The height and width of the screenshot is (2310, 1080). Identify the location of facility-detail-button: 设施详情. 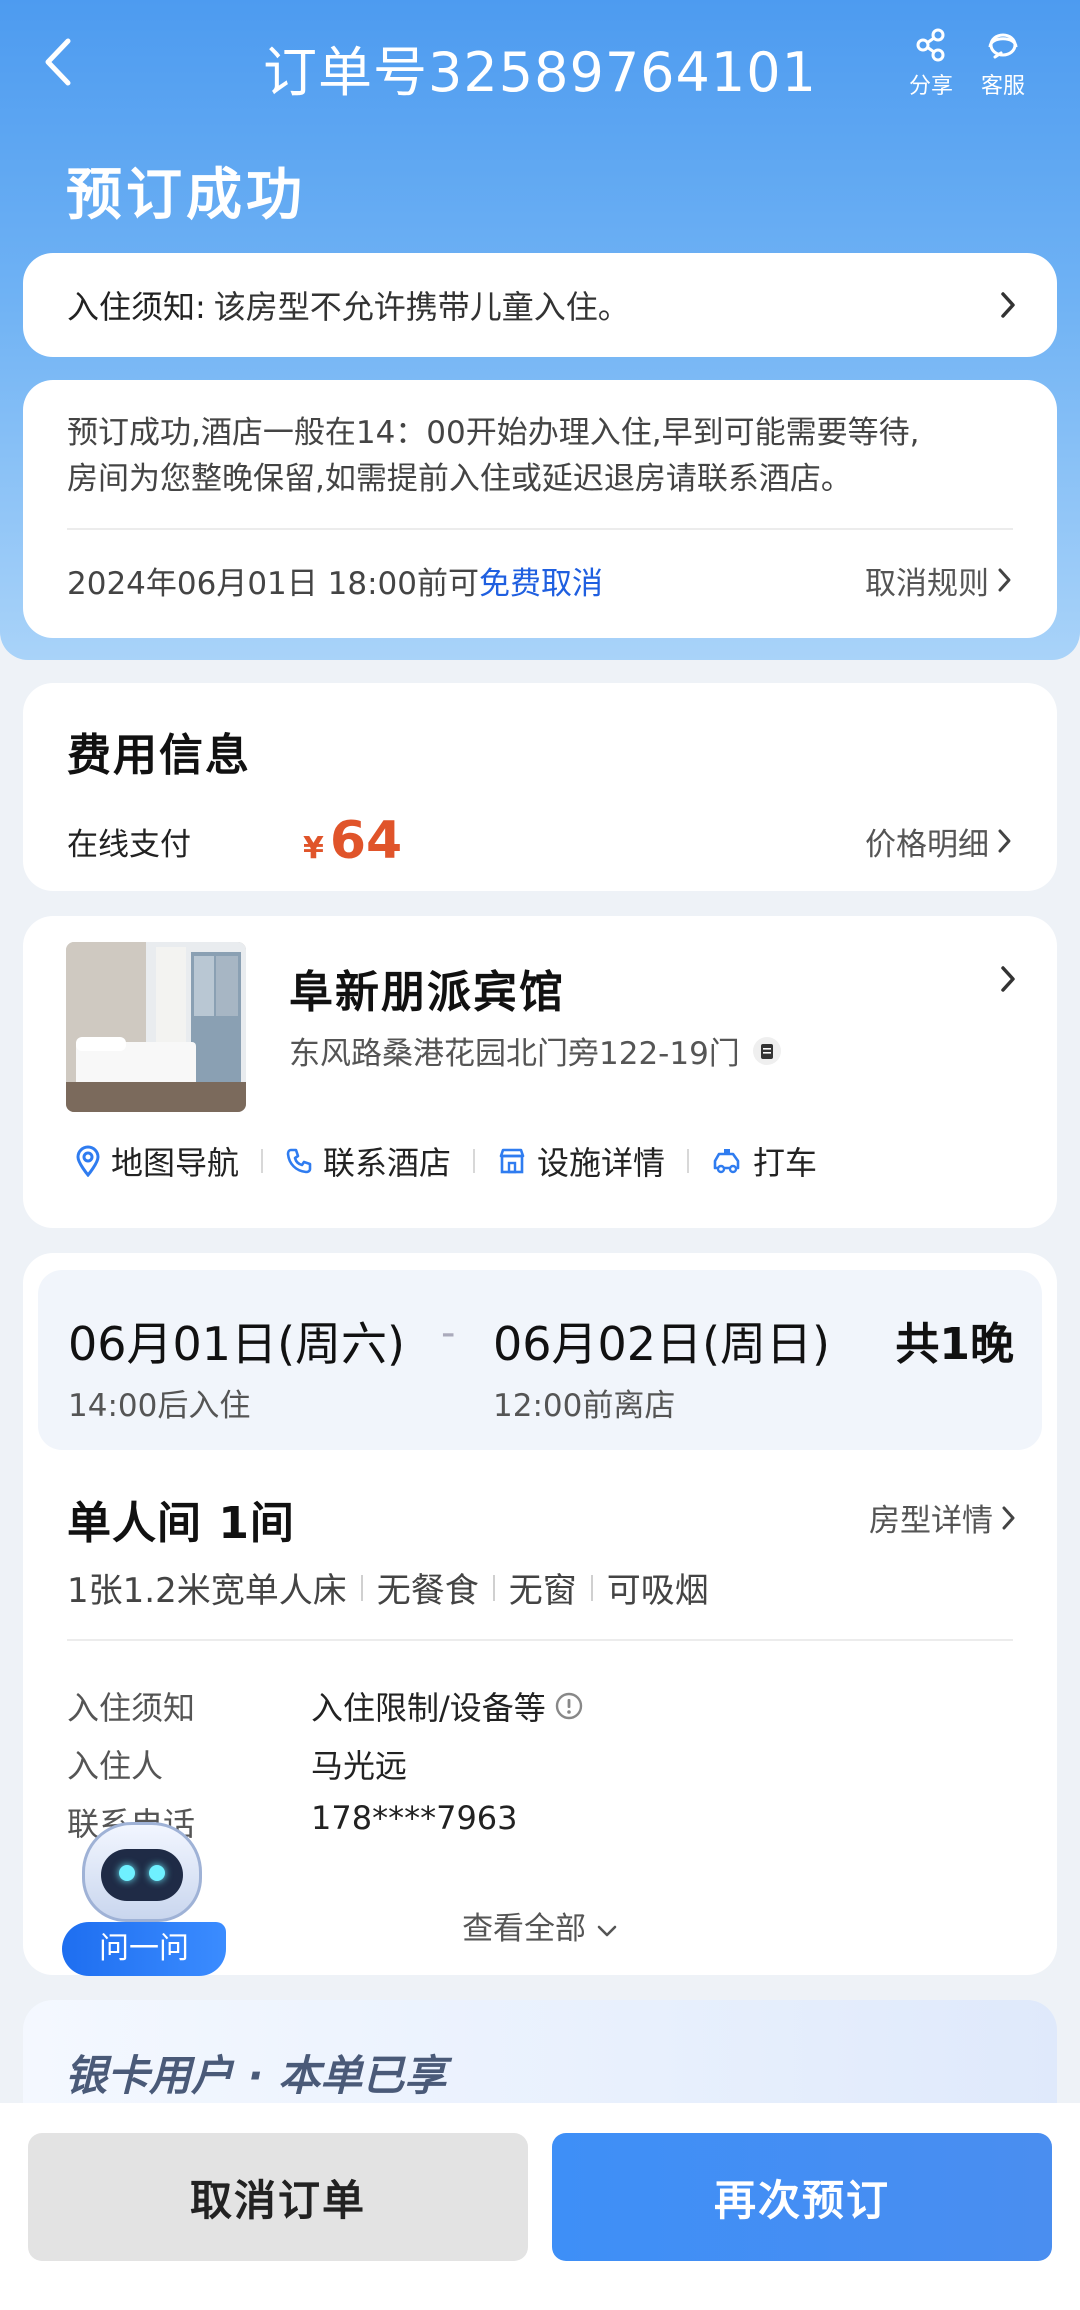
(581, 1161).